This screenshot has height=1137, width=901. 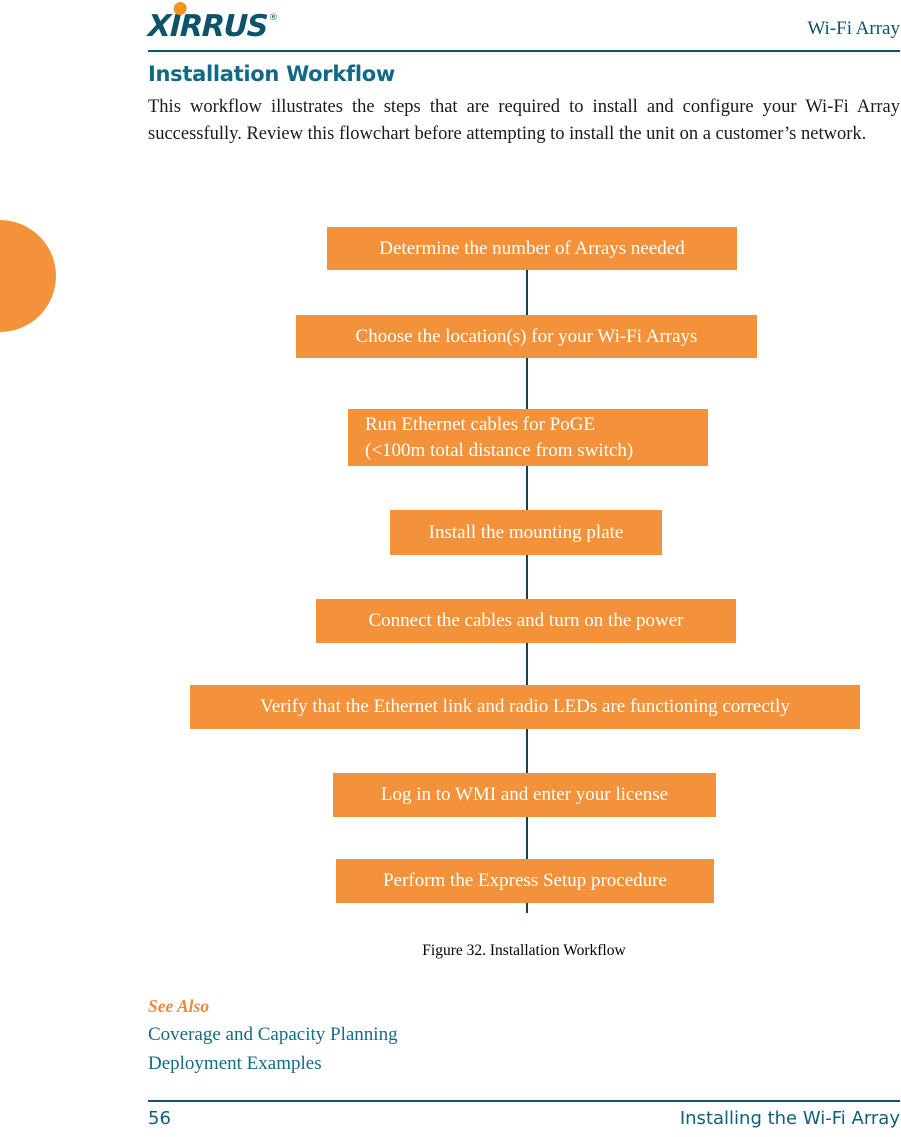 I want to click on flowchart-step-8-label: Perform the Express Setup procedure, so click(x=525, y=880).